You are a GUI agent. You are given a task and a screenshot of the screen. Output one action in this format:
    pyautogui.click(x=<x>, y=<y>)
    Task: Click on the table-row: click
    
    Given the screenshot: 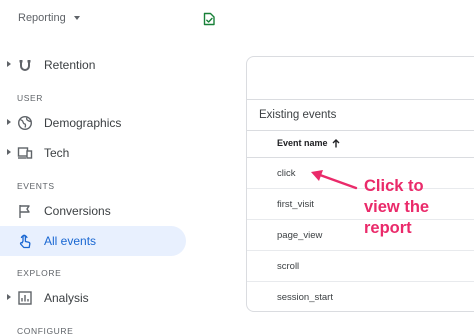 What is the action you would take?
    pyautogui.click(x=360, y=173)
    